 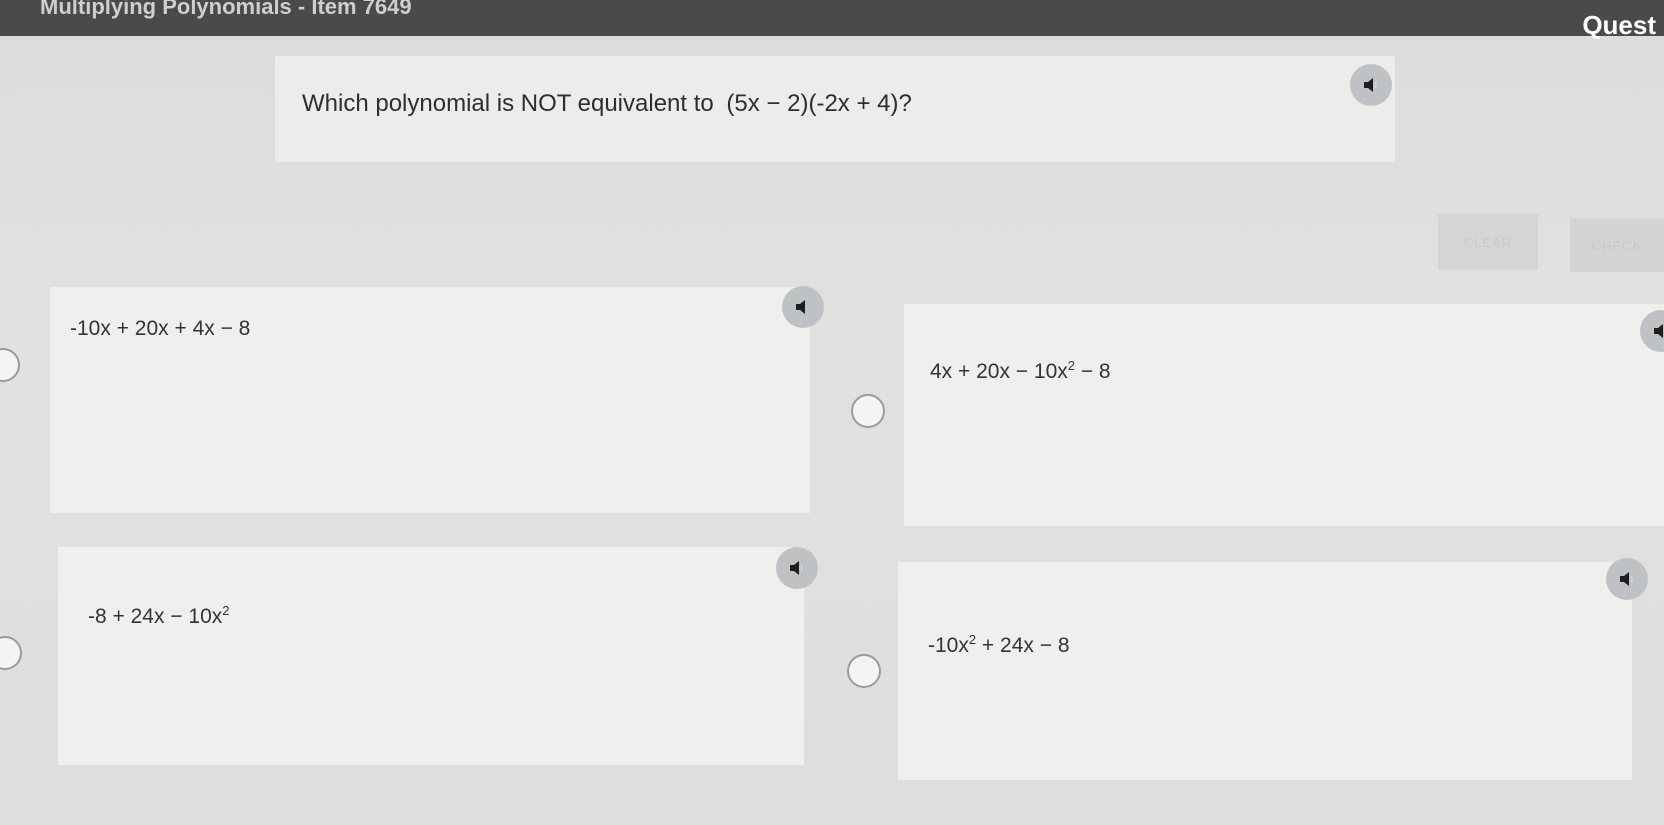 I want to click on option-b-text: 4x + 20x − 10x2 − 8, so click(x=1020, y=371).